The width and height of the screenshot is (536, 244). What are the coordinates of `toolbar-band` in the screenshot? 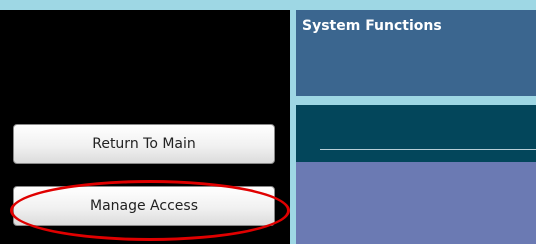 It's located at (416, 133).